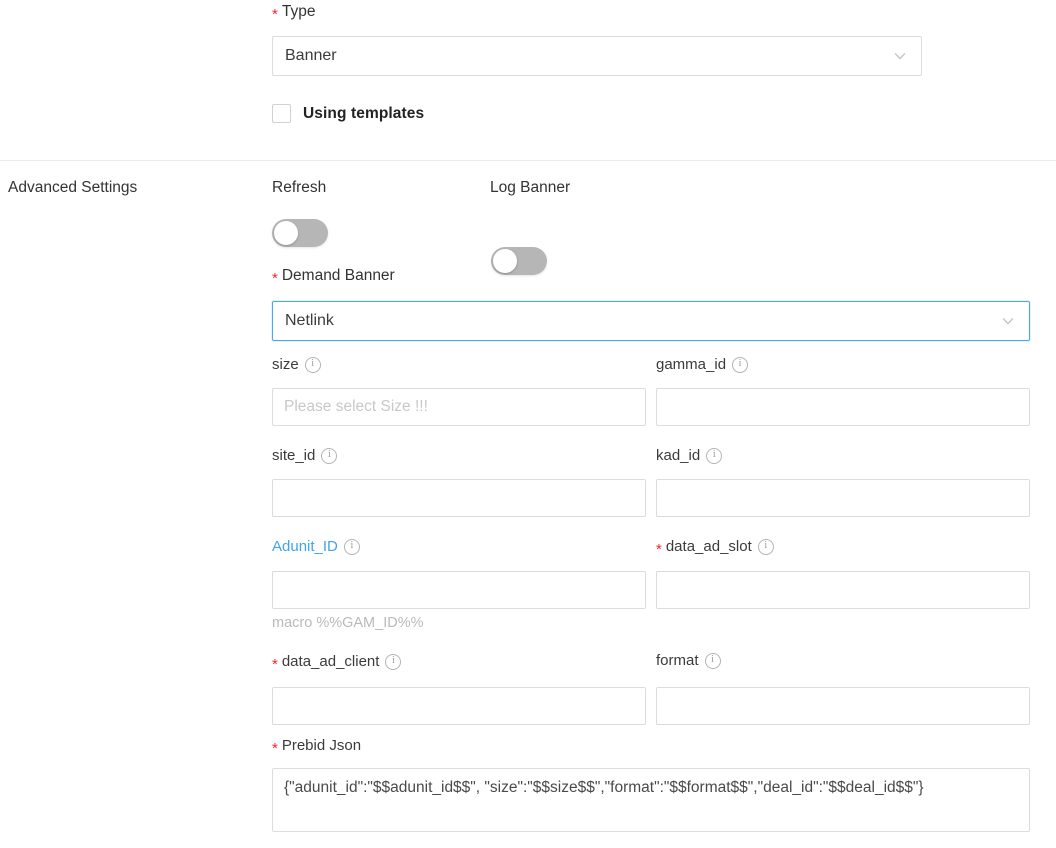 This screenshot has width=1056, height=848. What do you see at coordinates (305, 547) in the screenshot?
I see `adunit-id-label-link: Adunit_ID` at bounding box center [305, 547].